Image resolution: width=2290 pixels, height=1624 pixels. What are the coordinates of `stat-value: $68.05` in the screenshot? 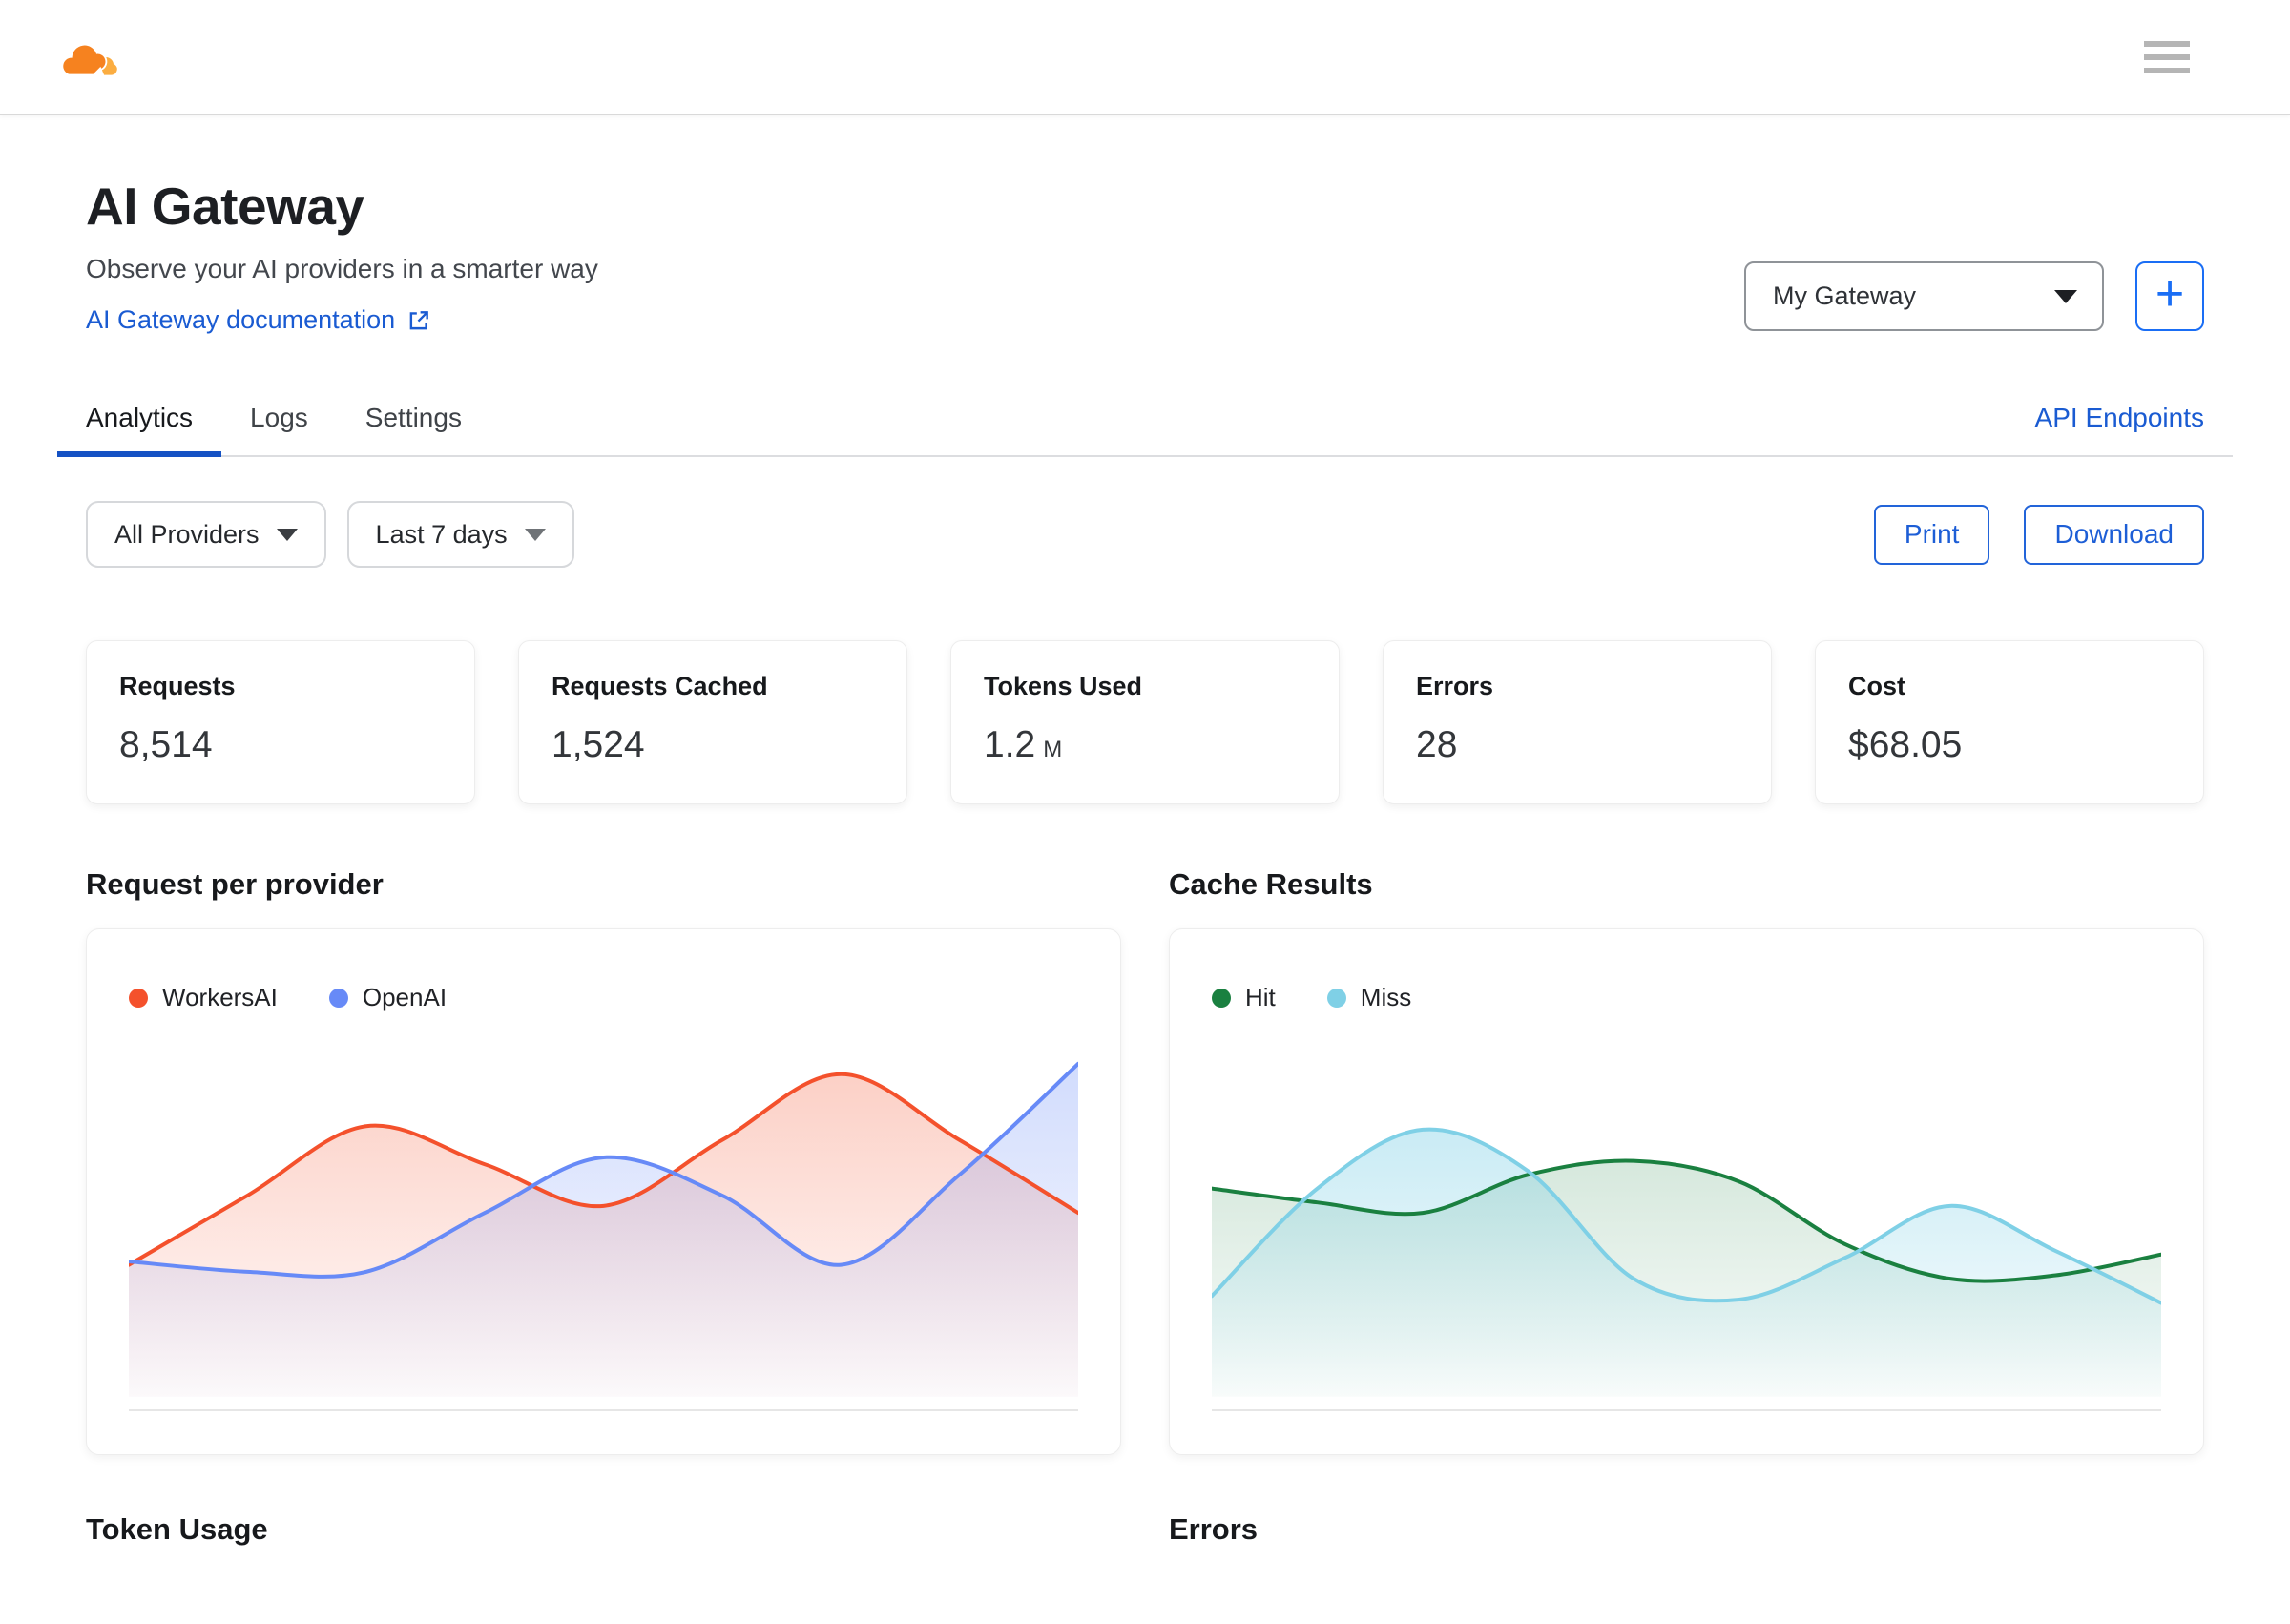 It's located at (1906, 744).